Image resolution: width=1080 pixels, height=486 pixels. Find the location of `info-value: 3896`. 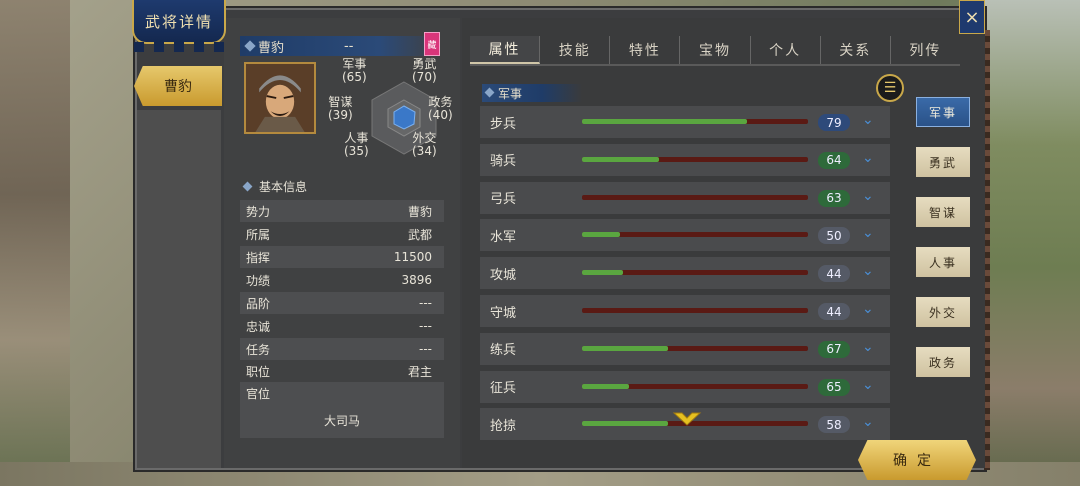

info-value: 3896 is located at coordinates (416, 280).